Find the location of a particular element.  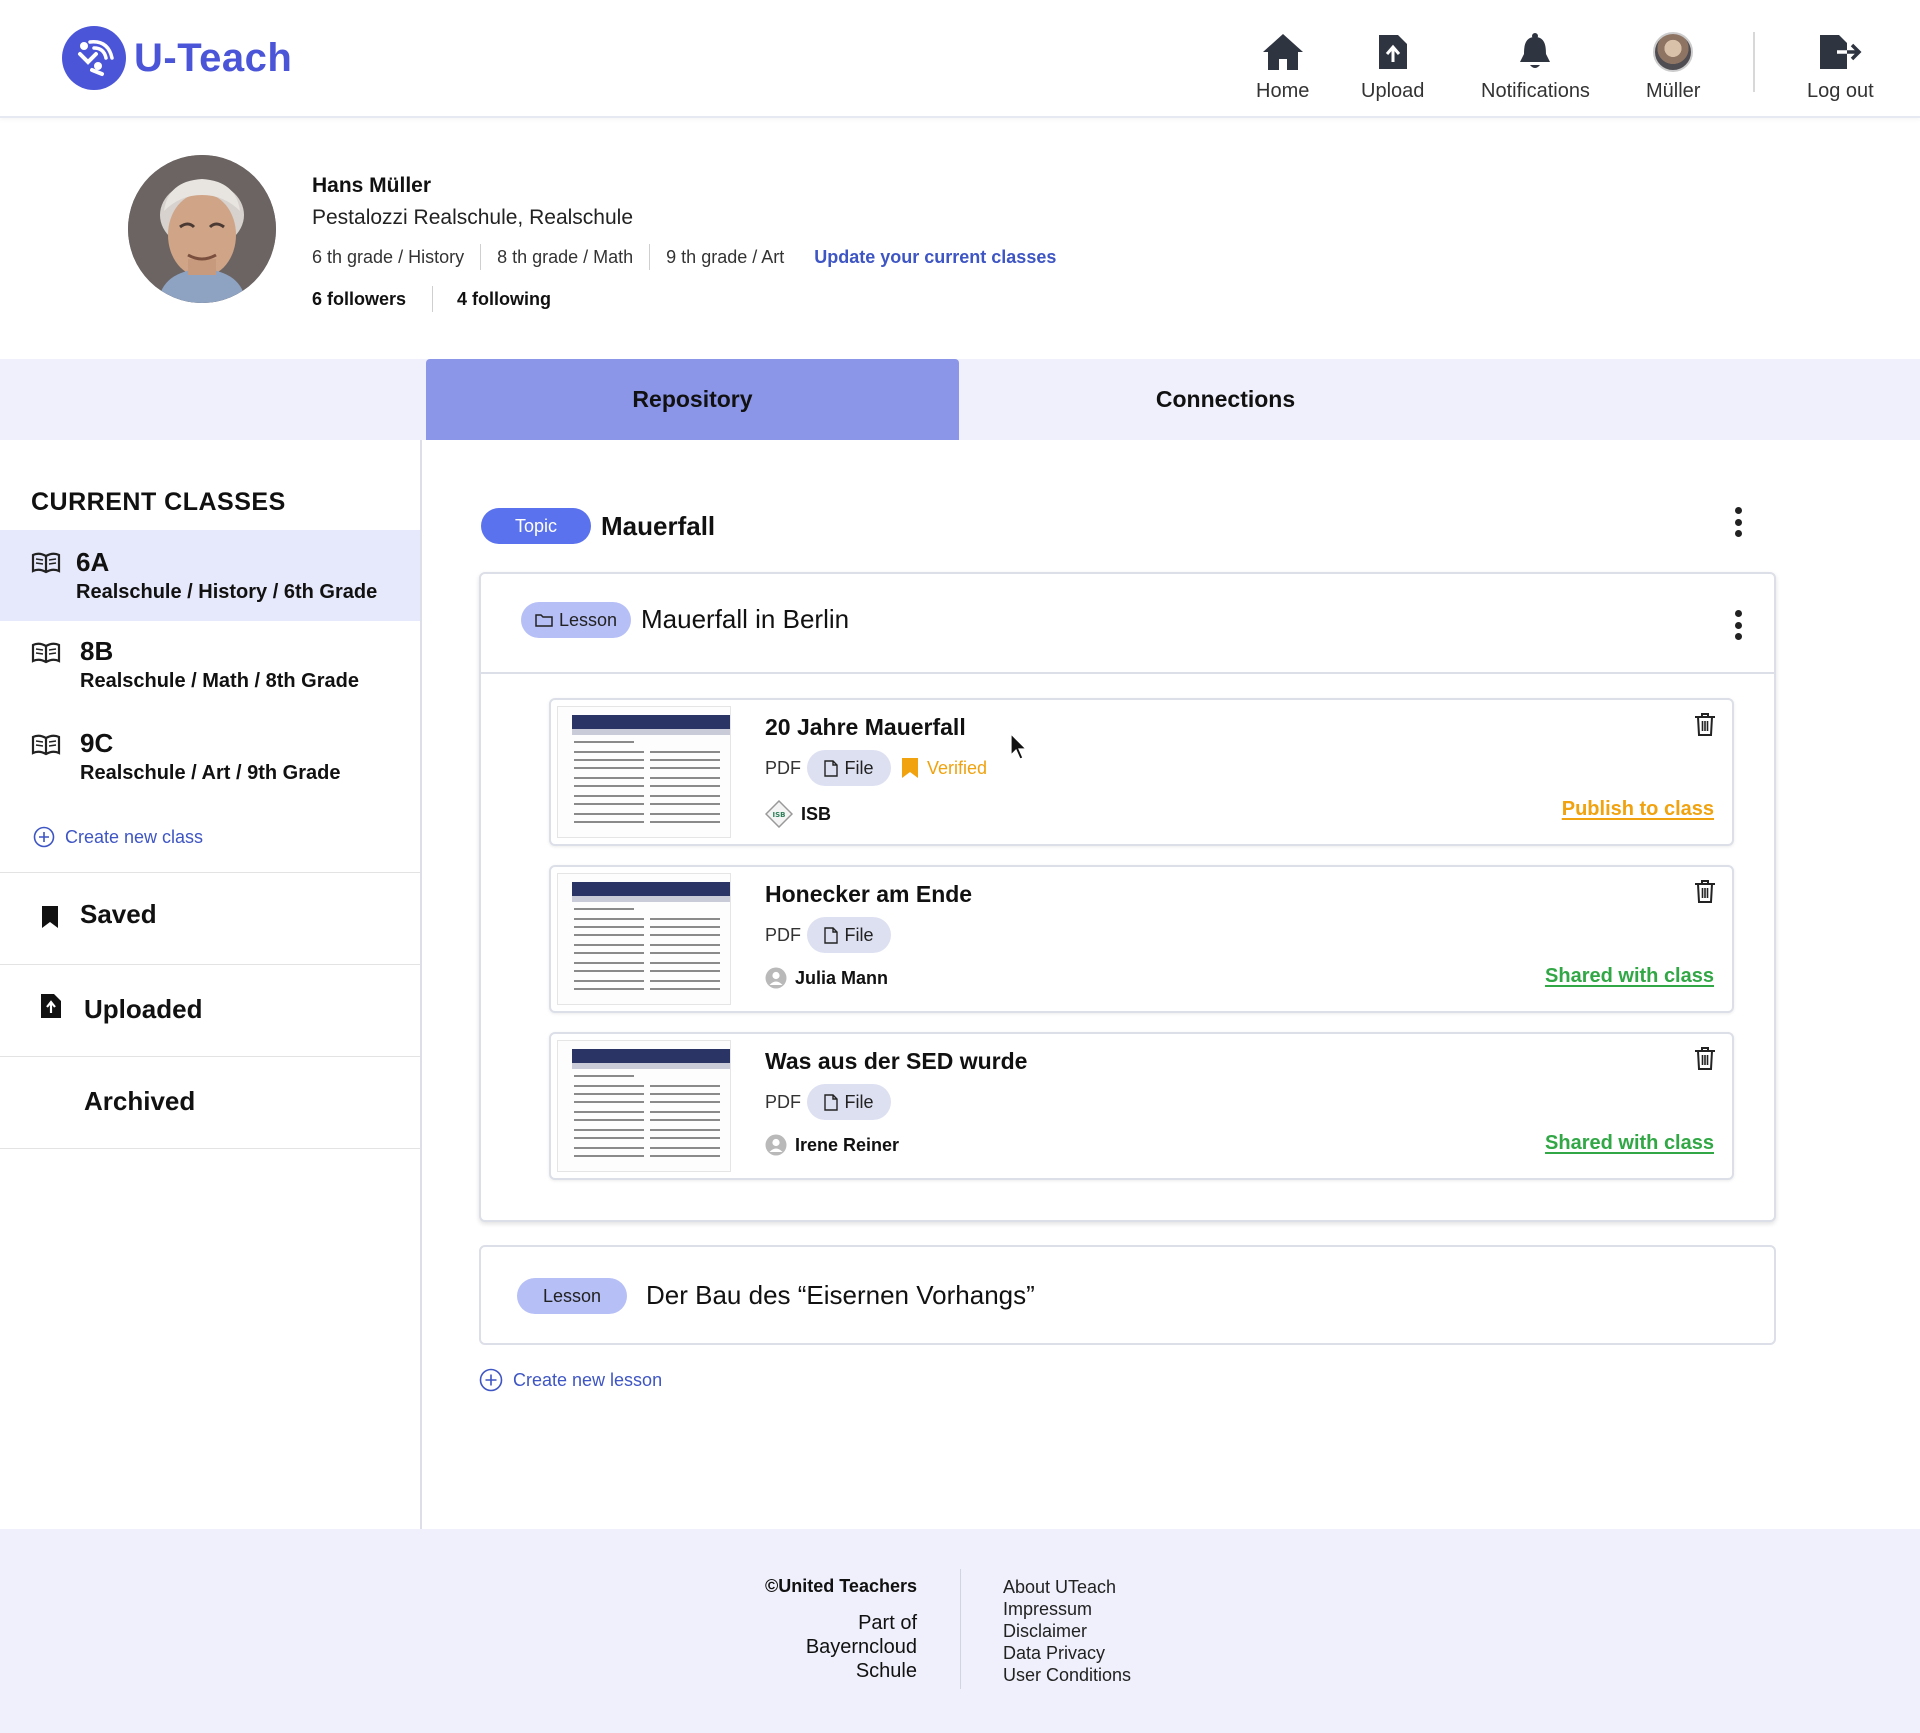

nav-home-label: Home is located at coordinates (1283, 91).